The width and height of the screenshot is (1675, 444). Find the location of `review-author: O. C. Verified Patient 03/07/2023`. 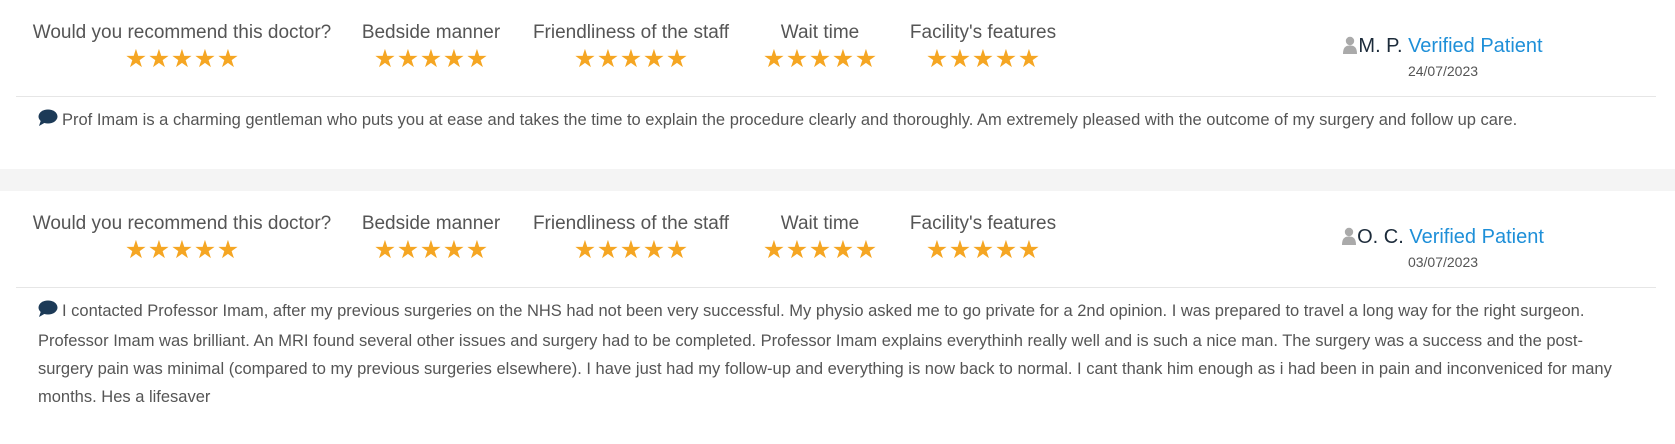

review-author: O. C. Verified Patient 03/07/2023 is located at coordinates (1443, 248).